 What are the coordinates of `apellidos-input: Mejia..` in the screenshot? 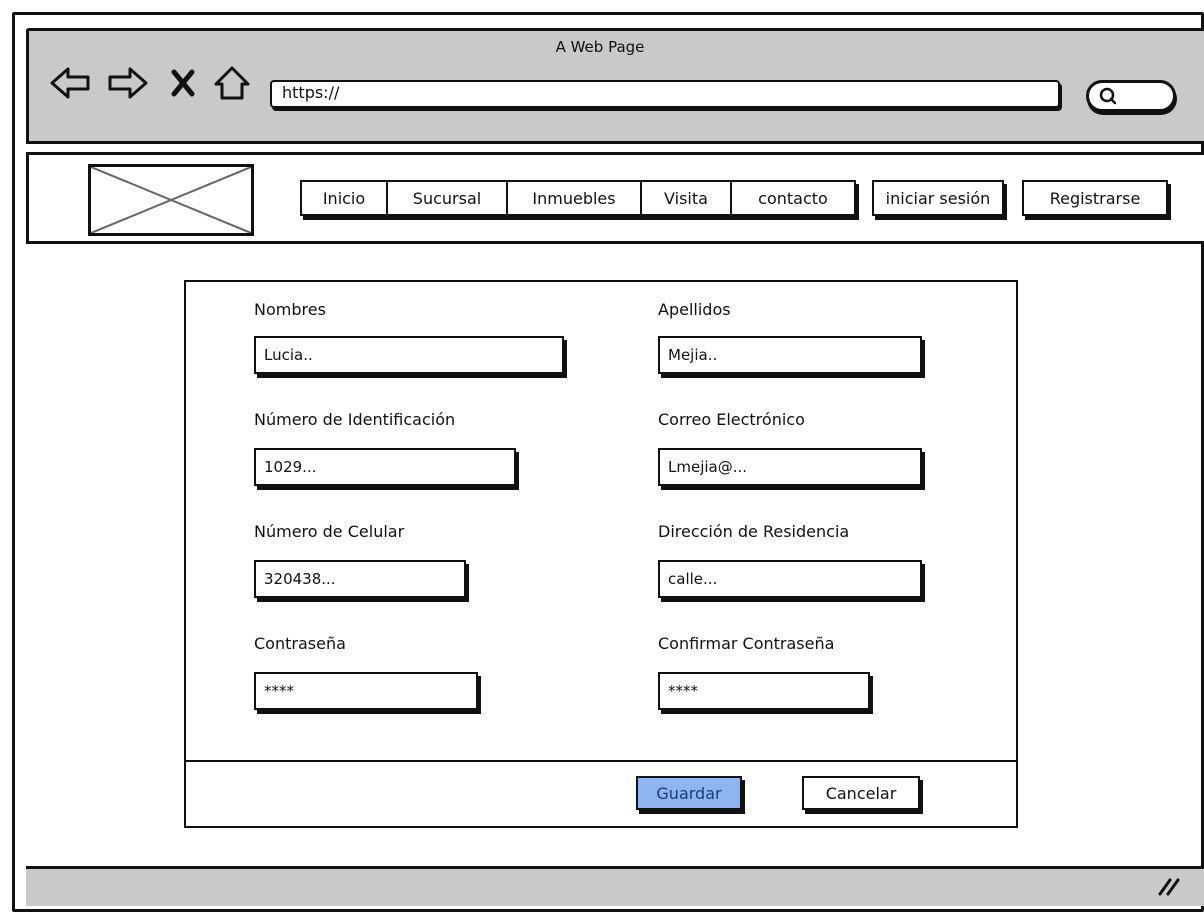 It's located at (790, 355).